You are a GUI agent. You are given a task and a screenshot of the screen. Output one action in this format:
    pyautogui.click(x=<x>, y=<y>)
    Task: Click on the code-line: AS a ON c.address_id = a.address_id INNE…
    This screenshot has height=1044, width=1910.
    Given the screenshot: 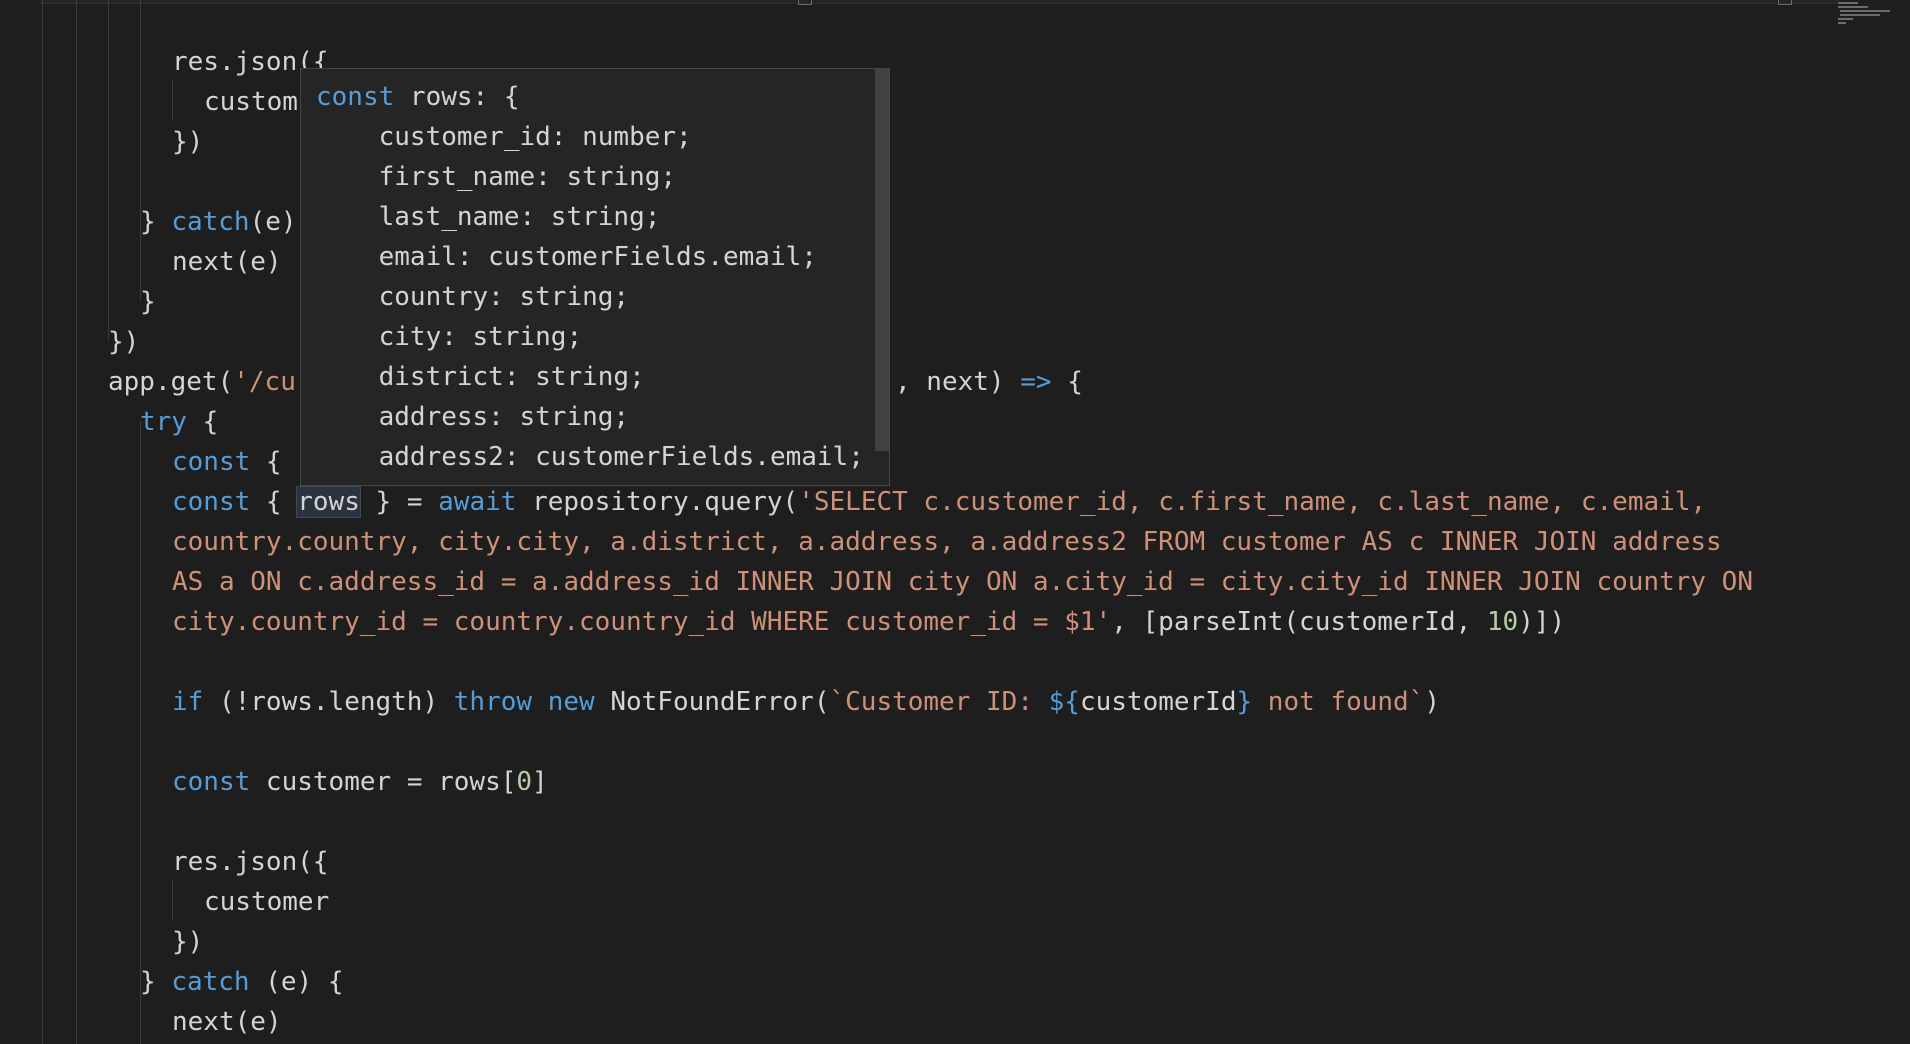 What is the action you would take?
    pyautogui.click(x=962, y=582)
    